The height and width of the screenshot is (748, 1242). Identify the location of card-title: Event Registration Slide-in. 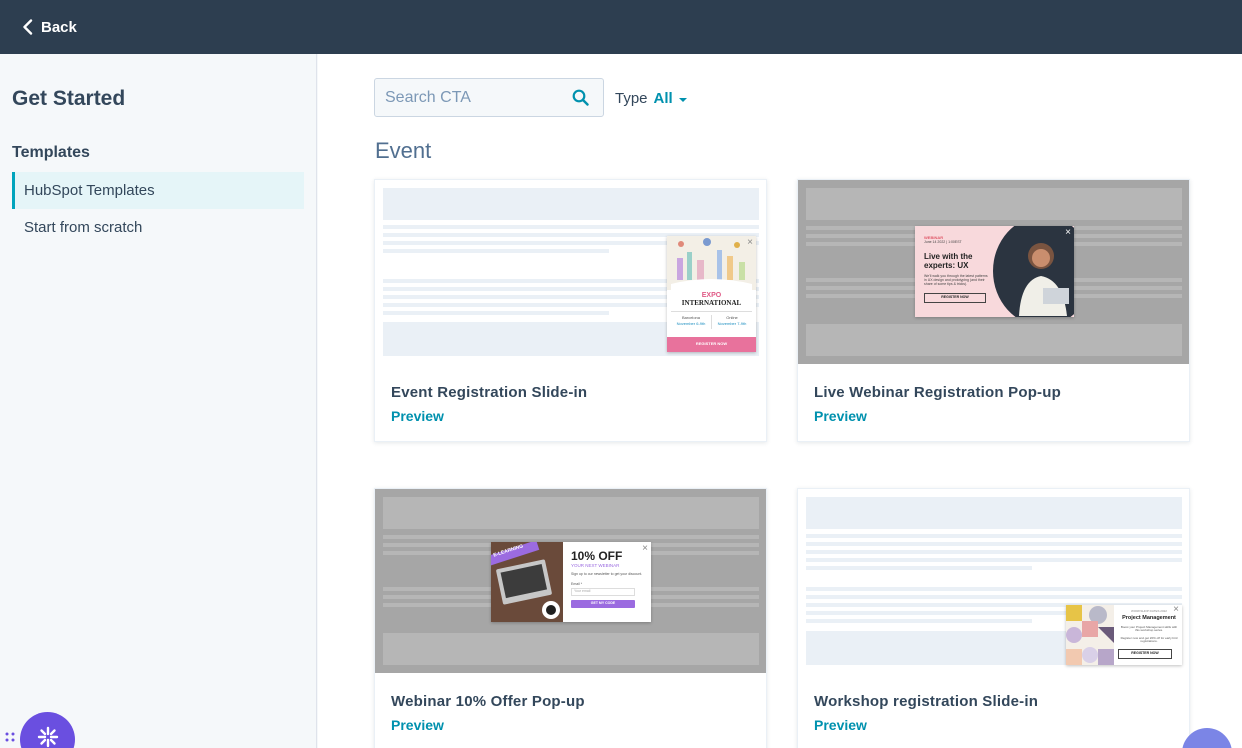
(489, 392).